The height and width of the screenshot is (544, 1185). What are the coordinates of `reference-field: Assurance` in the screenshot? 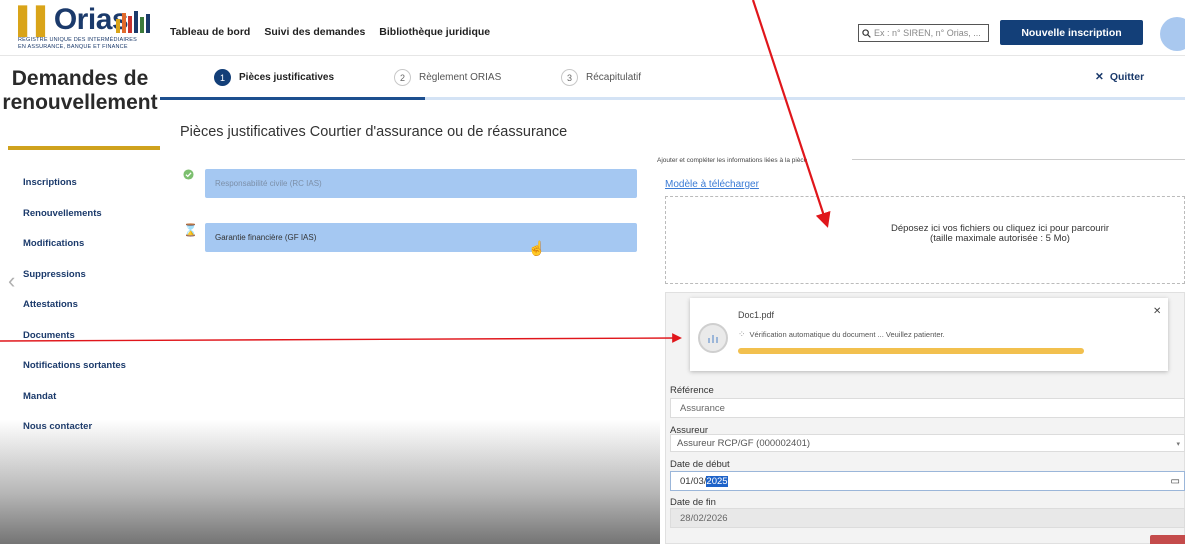 It's located at (927, 408).